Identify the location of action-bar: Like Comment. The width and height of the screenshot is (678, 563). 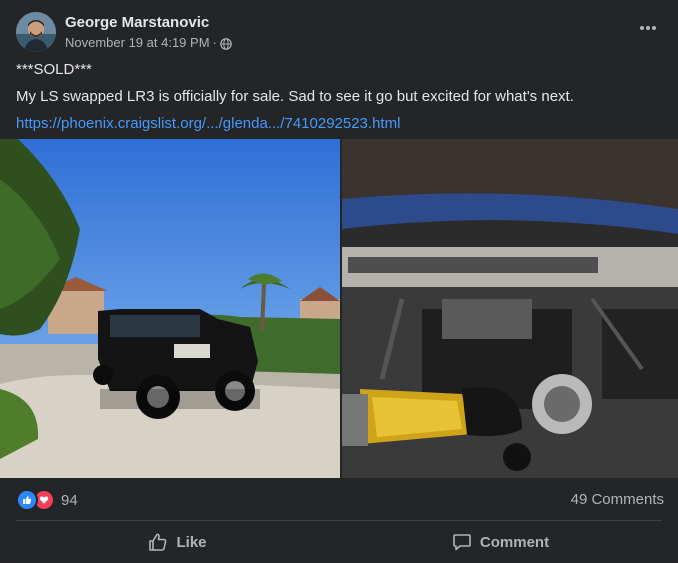
(339, 542).